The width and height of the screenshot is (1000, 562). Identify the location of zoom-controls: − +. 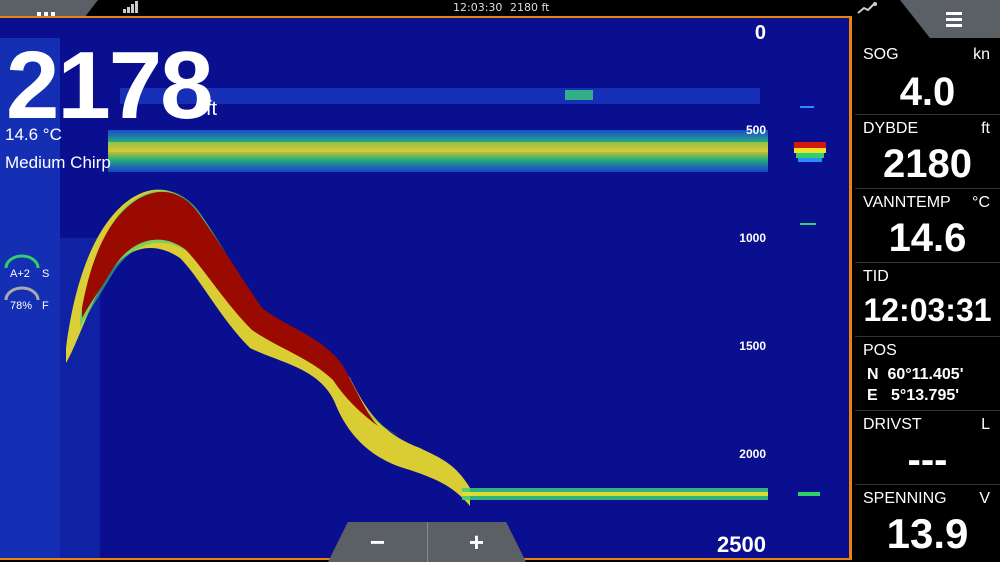
(427, 542).